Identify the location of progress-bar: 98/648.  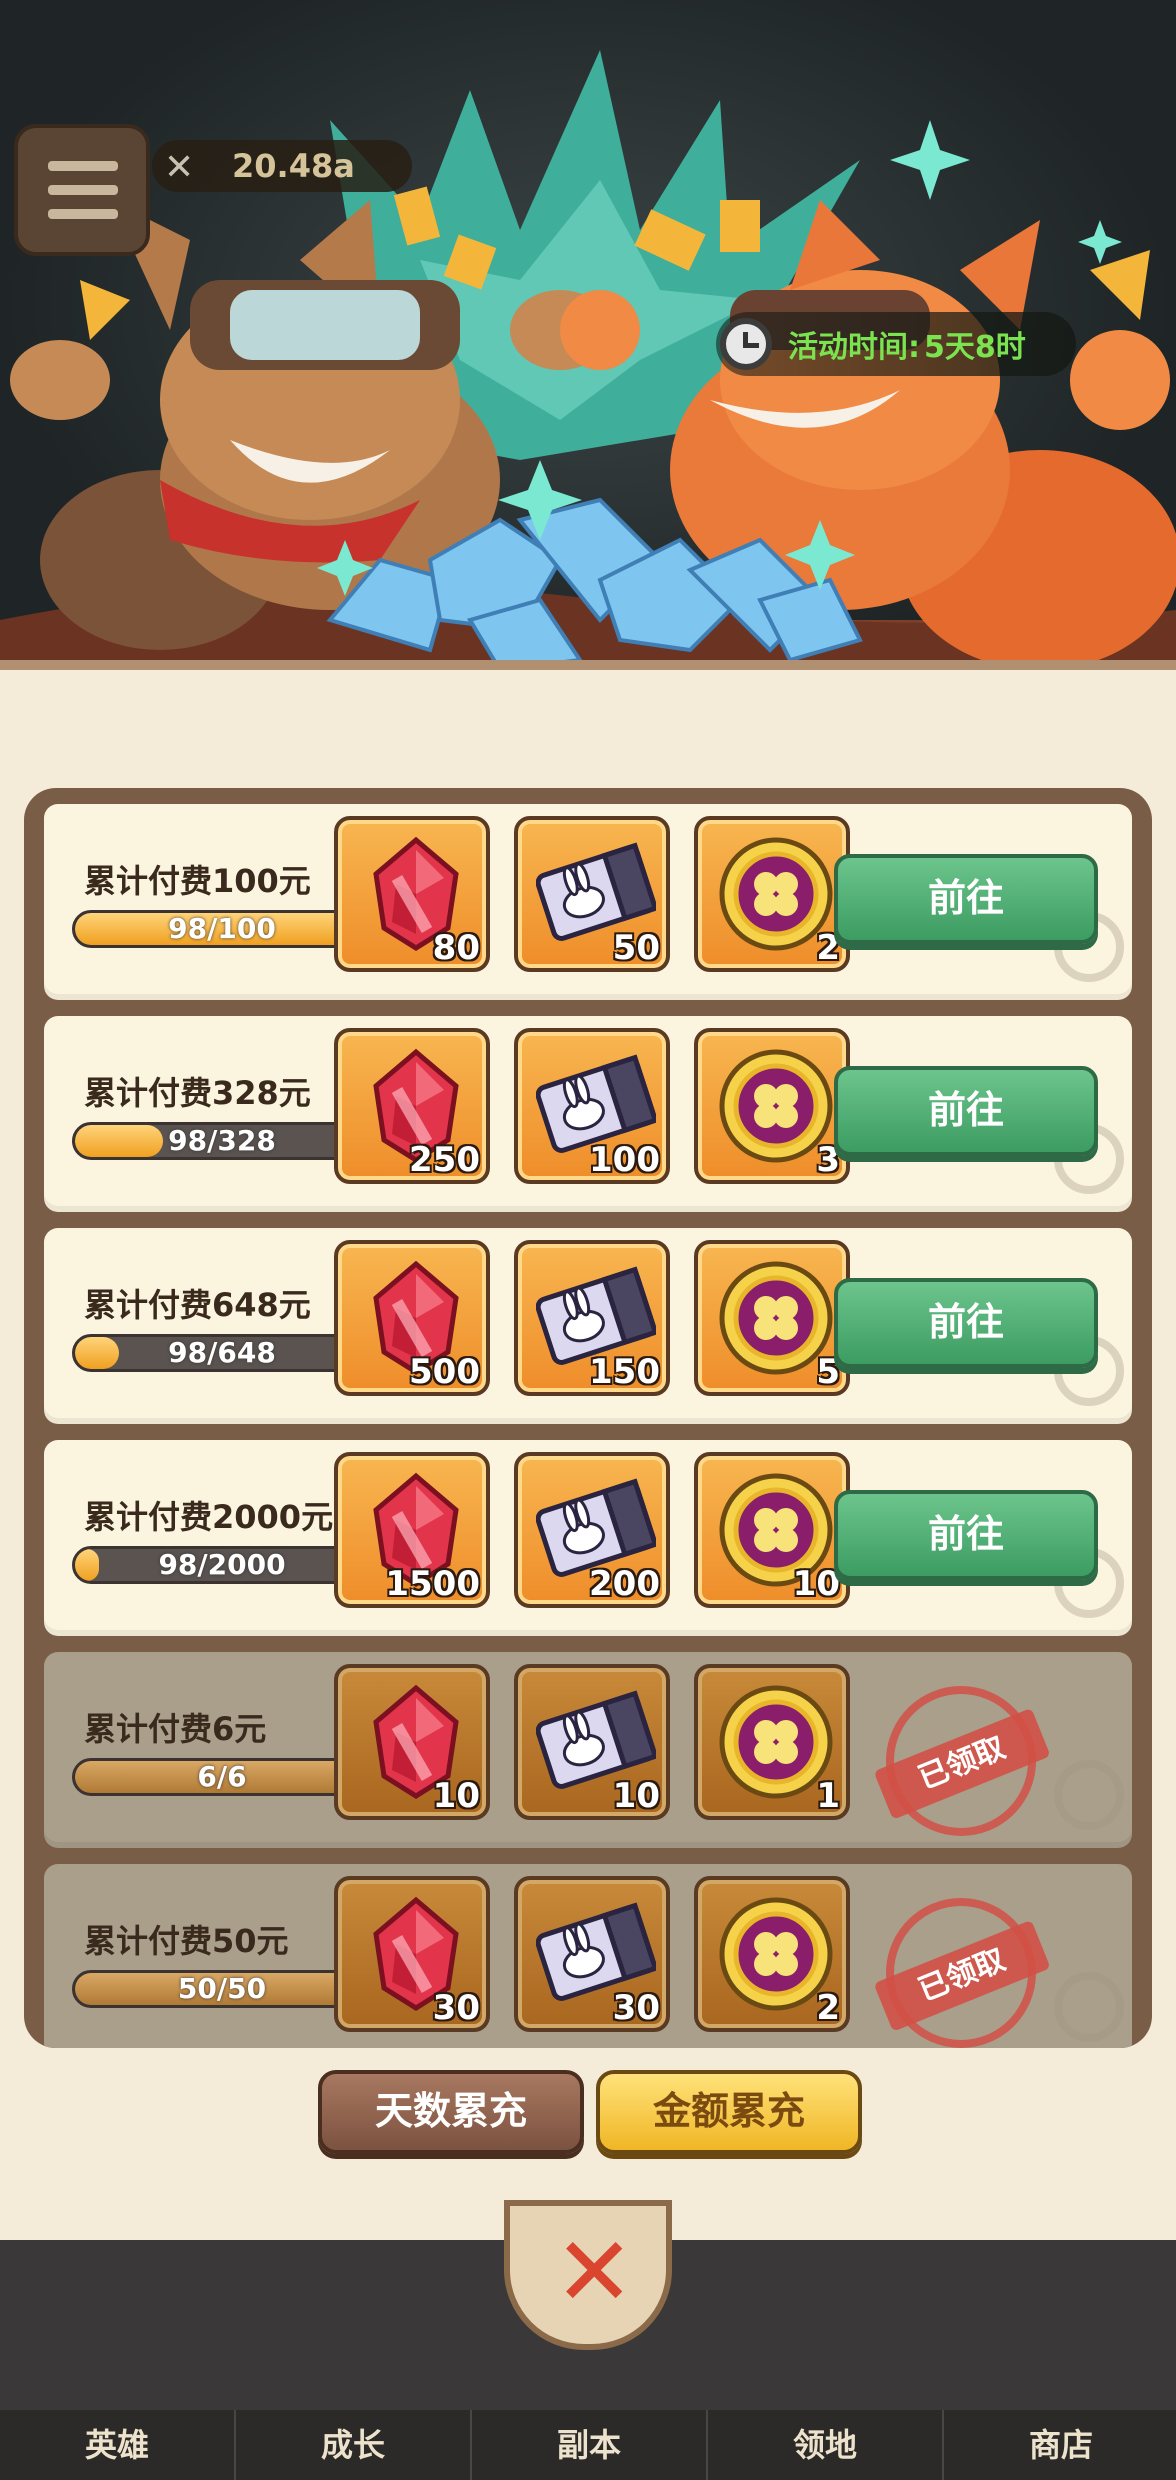
(222, 1353).